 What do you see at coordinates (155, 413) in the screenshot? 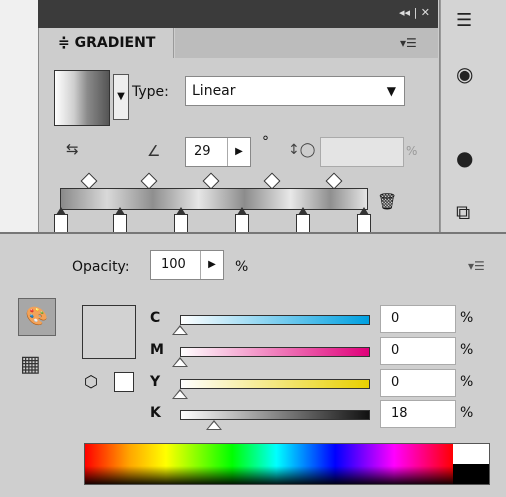
I see `channel-label-k: K` at bounding box center [155, 413].